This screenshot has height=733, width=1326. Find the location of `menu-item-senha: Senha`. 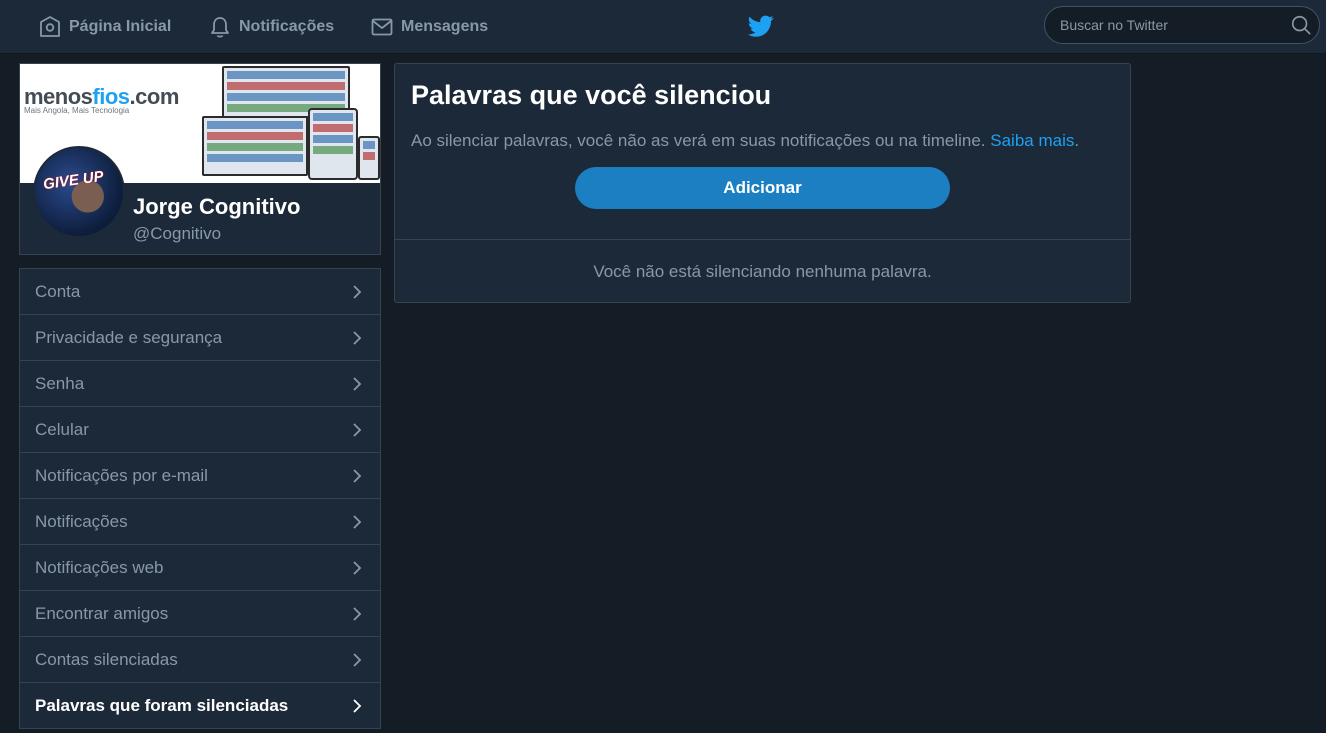

menu-item-senha: Senha is located at coordinates (200, 384).